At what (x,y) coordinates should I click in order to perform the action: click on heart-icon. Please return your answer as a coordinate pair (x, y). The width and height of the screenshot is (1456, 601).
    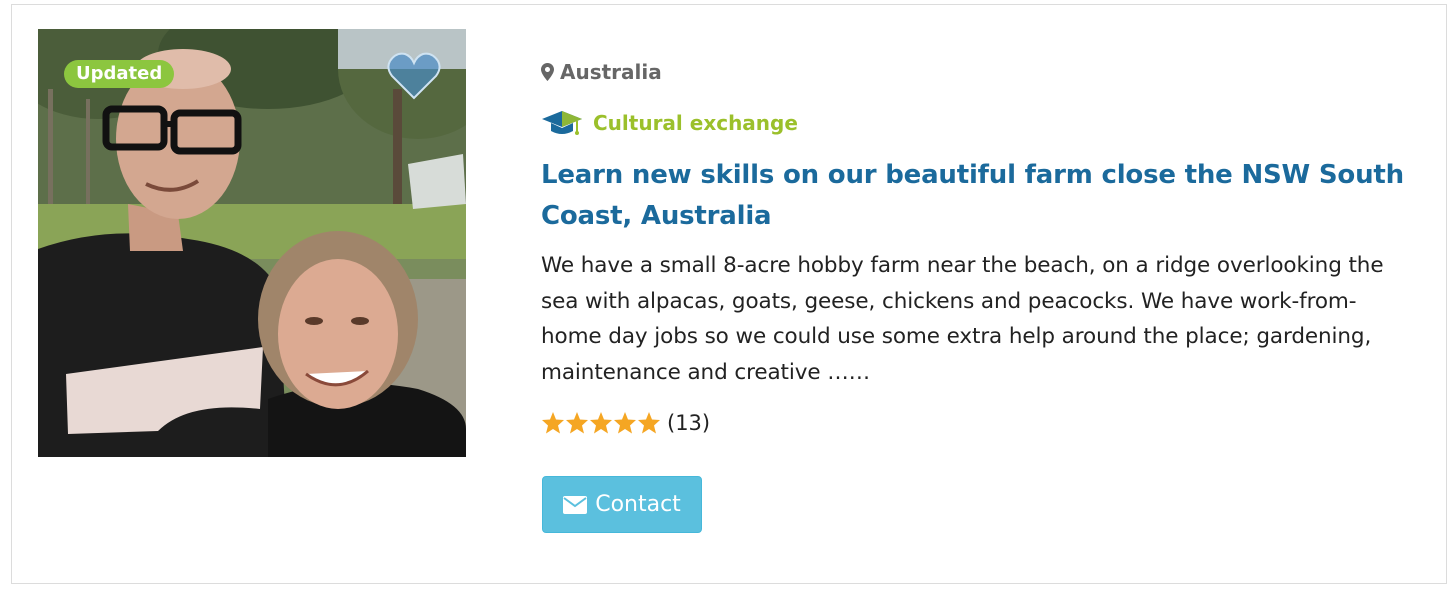
    Looking at the image, I should click on (414, 76).